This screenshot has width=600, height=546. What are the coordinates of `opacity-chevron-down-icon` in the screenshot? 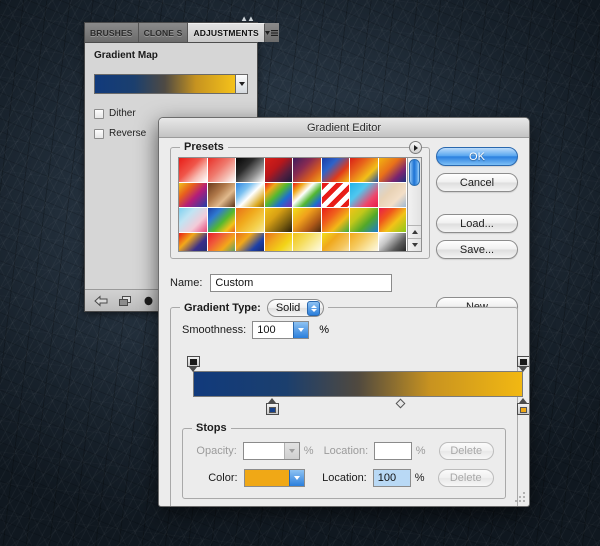 It's located at (291, 451).